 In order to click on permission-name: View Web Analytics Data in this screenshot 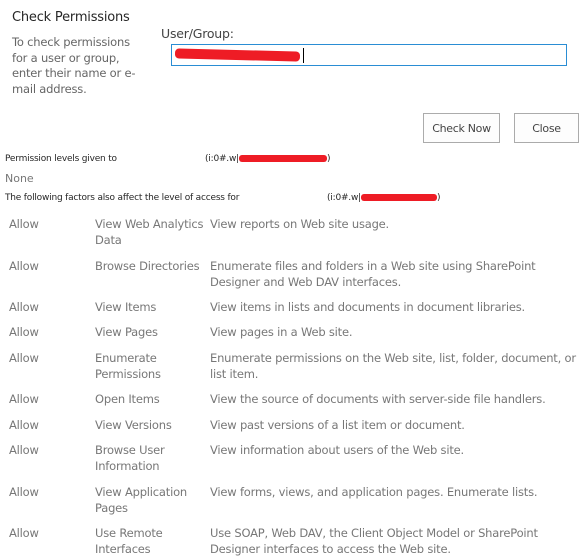, I will do `click(149, 232)`.